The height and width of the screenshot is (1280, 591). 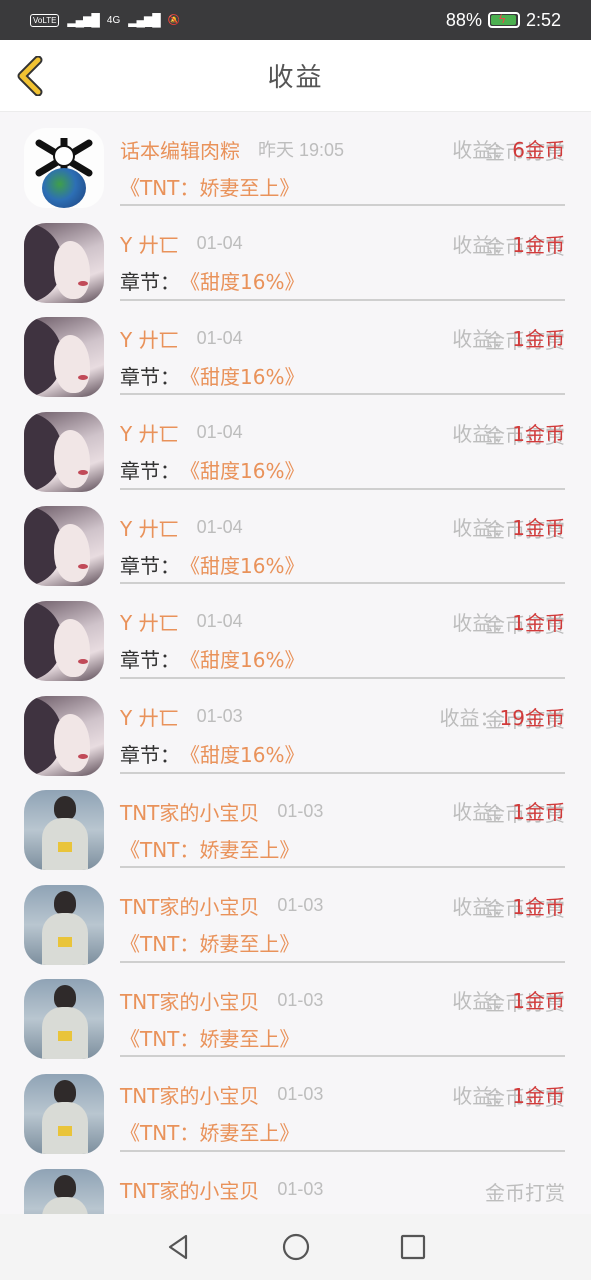 What do you see at coordinates (295, 76) in the screenshot?
I see `app-header: 收益` at bounding box center [295, 76].